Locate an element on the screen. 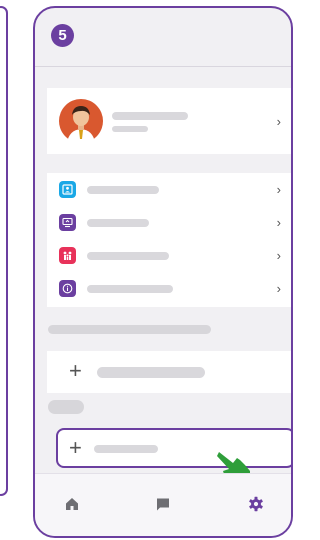  menu-item-screen: › is located at coordinates (169, 222).